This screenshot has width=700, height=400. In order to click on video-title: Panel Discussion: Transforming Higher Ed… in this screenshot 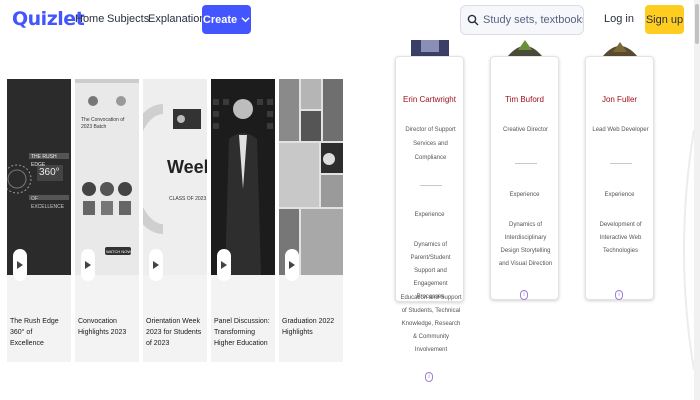, I will do `click(242, 332)`.